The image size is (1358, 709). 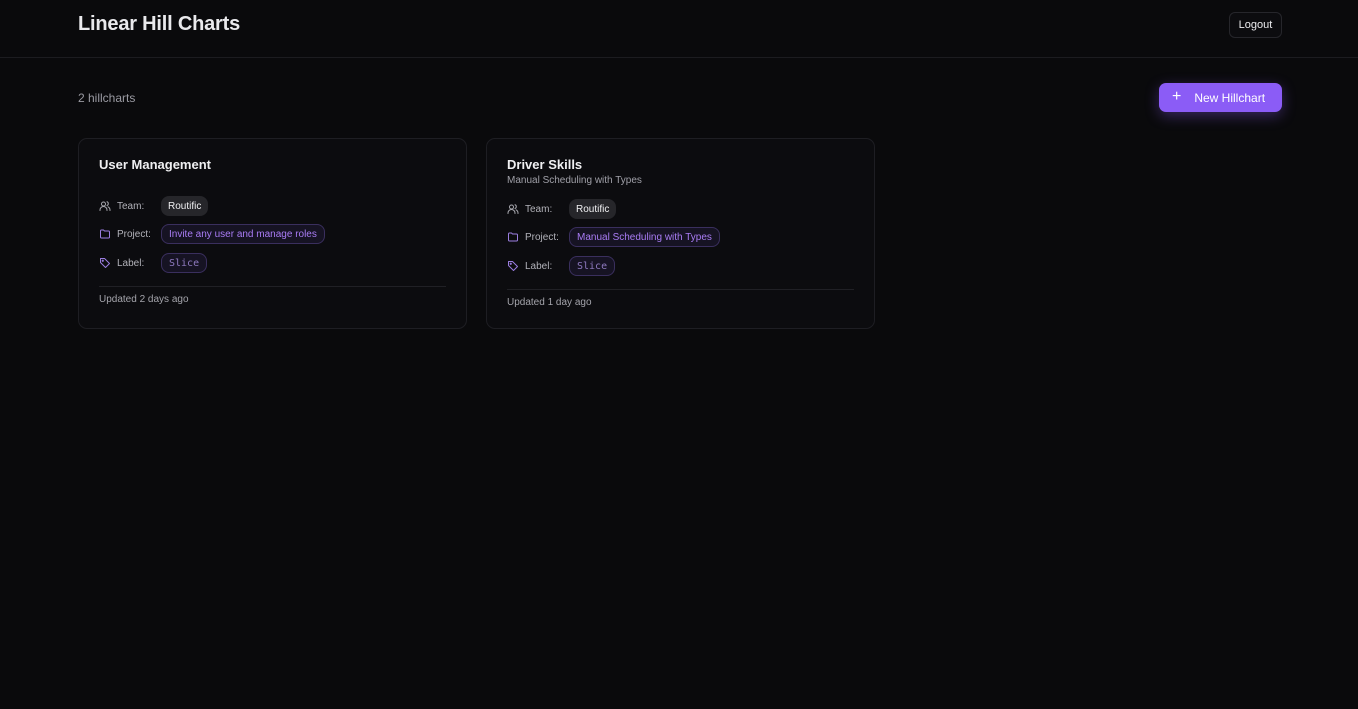 What do you see at coordinates (155, 164) in the screenshot?
I see `card-title: User Management` at bounding box center [155, 164].